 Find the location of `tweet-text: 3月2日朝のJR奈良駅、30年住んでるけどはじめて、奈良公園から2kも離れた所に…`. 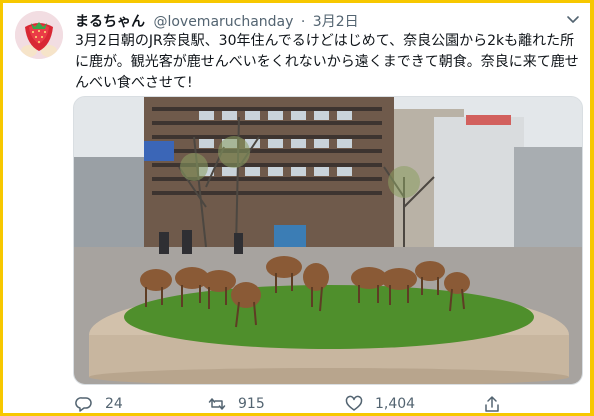

tweet-text: 3月2日朝のJR奈良駅、30年住んでるけどはじめて、奈良公園から2kも離れた所に… is located at coordinates (327, 62).